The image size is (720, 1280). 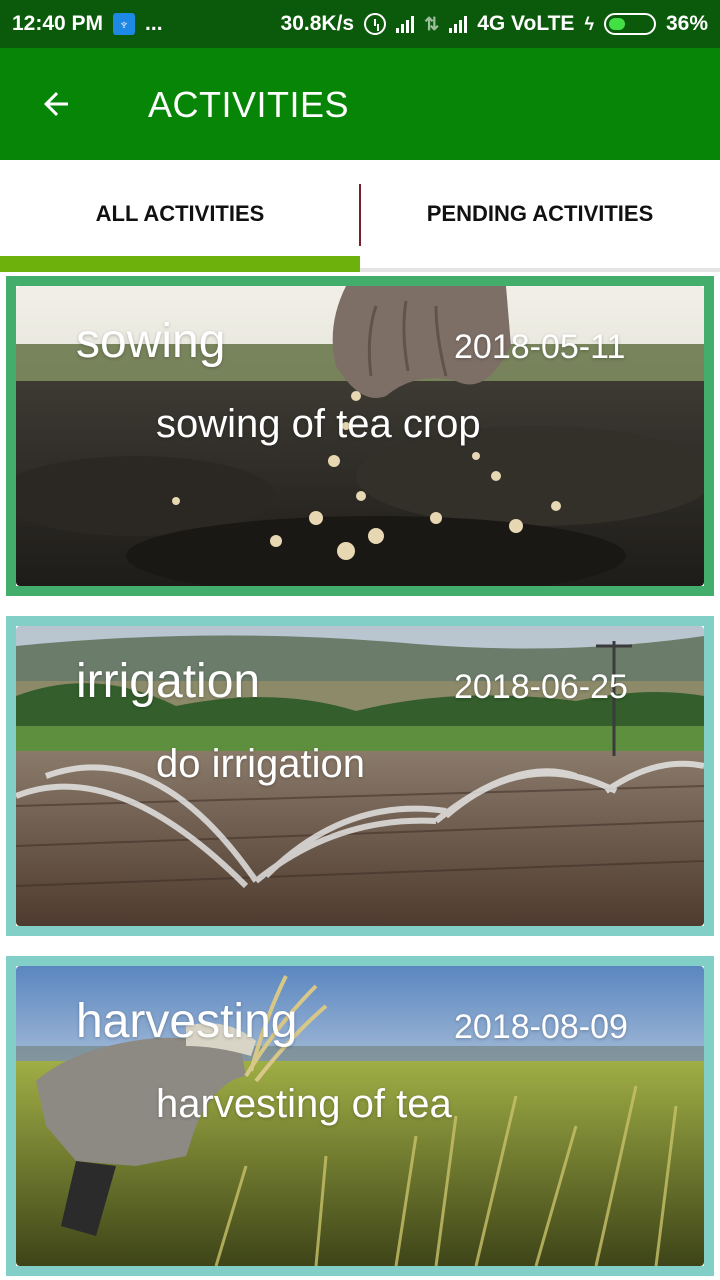 What do you see at coordinates (304, 1104) in the screenshot?
I see `activity-description: harvesting of tea` at bounding box center [304, 1104].